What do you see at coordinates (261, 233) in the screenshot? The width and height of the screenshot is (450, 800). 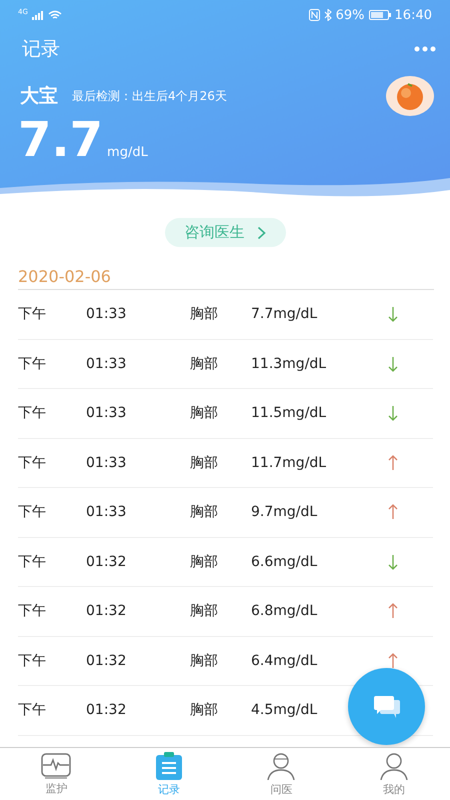 I see `chevron-icon` at bounding box center [261, 233].